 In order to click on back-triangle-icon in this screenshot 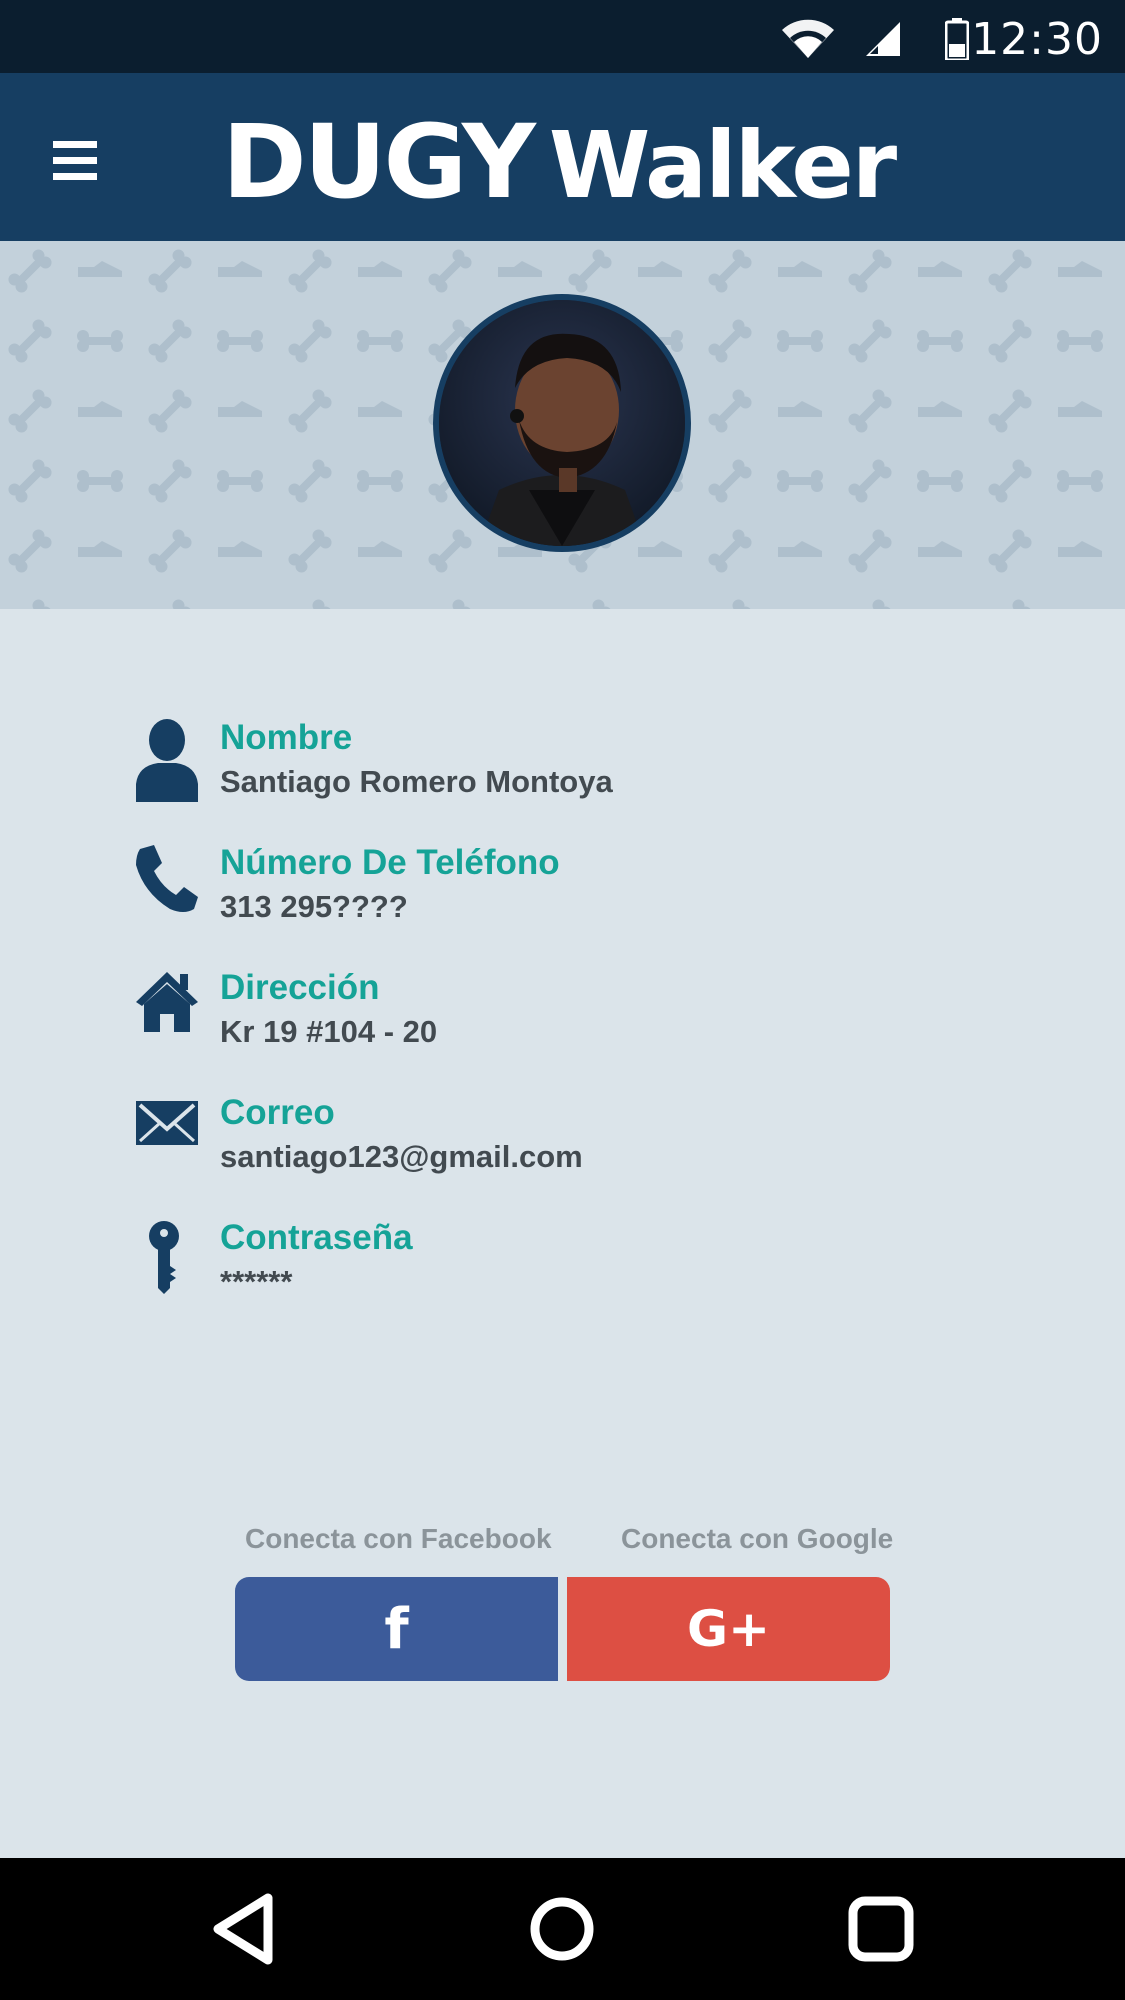, I will do `click(245, 1929)`.